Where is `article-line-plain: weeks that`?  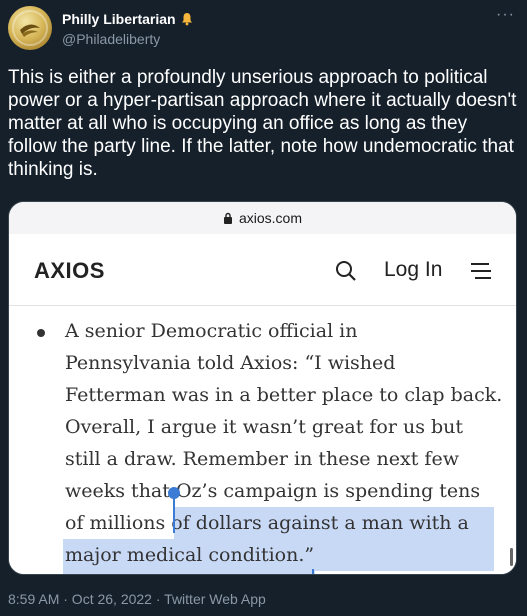
article-line-plain: weeks that is located at coordinates (120, 491).